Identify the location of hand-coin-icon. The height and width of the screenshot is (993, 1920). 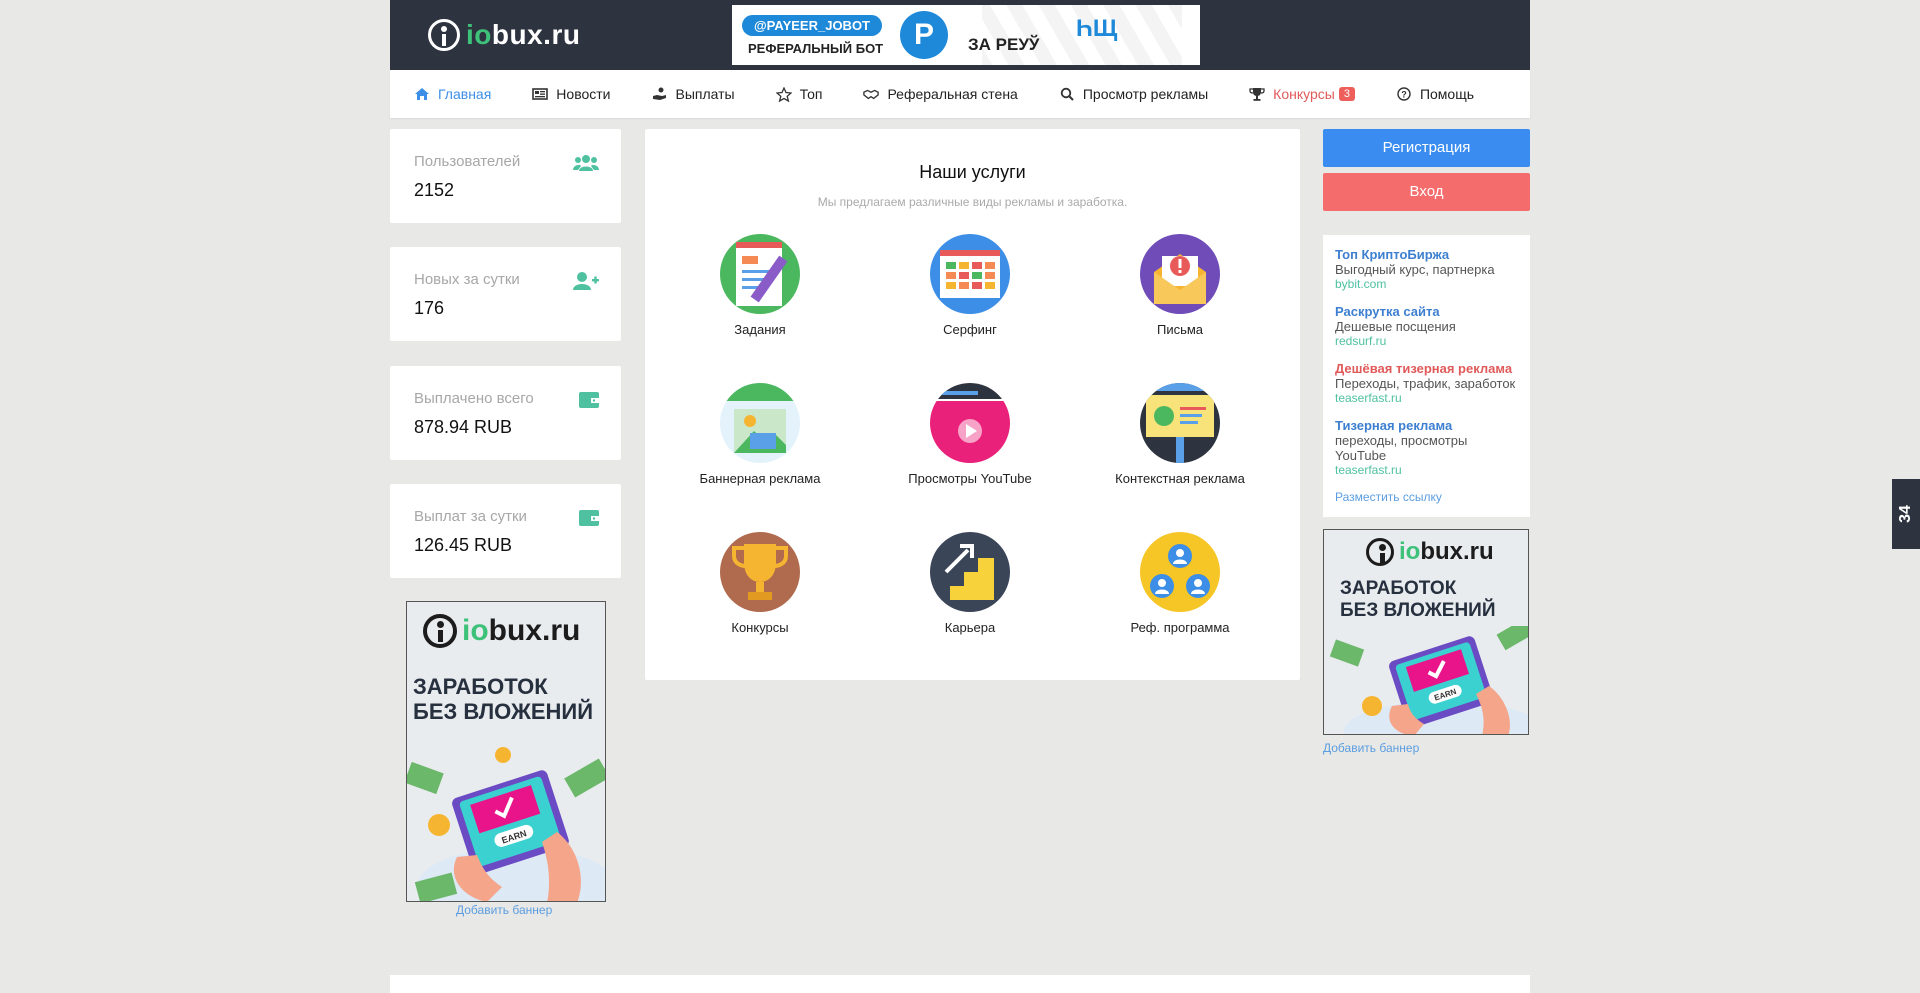
(660, 94).